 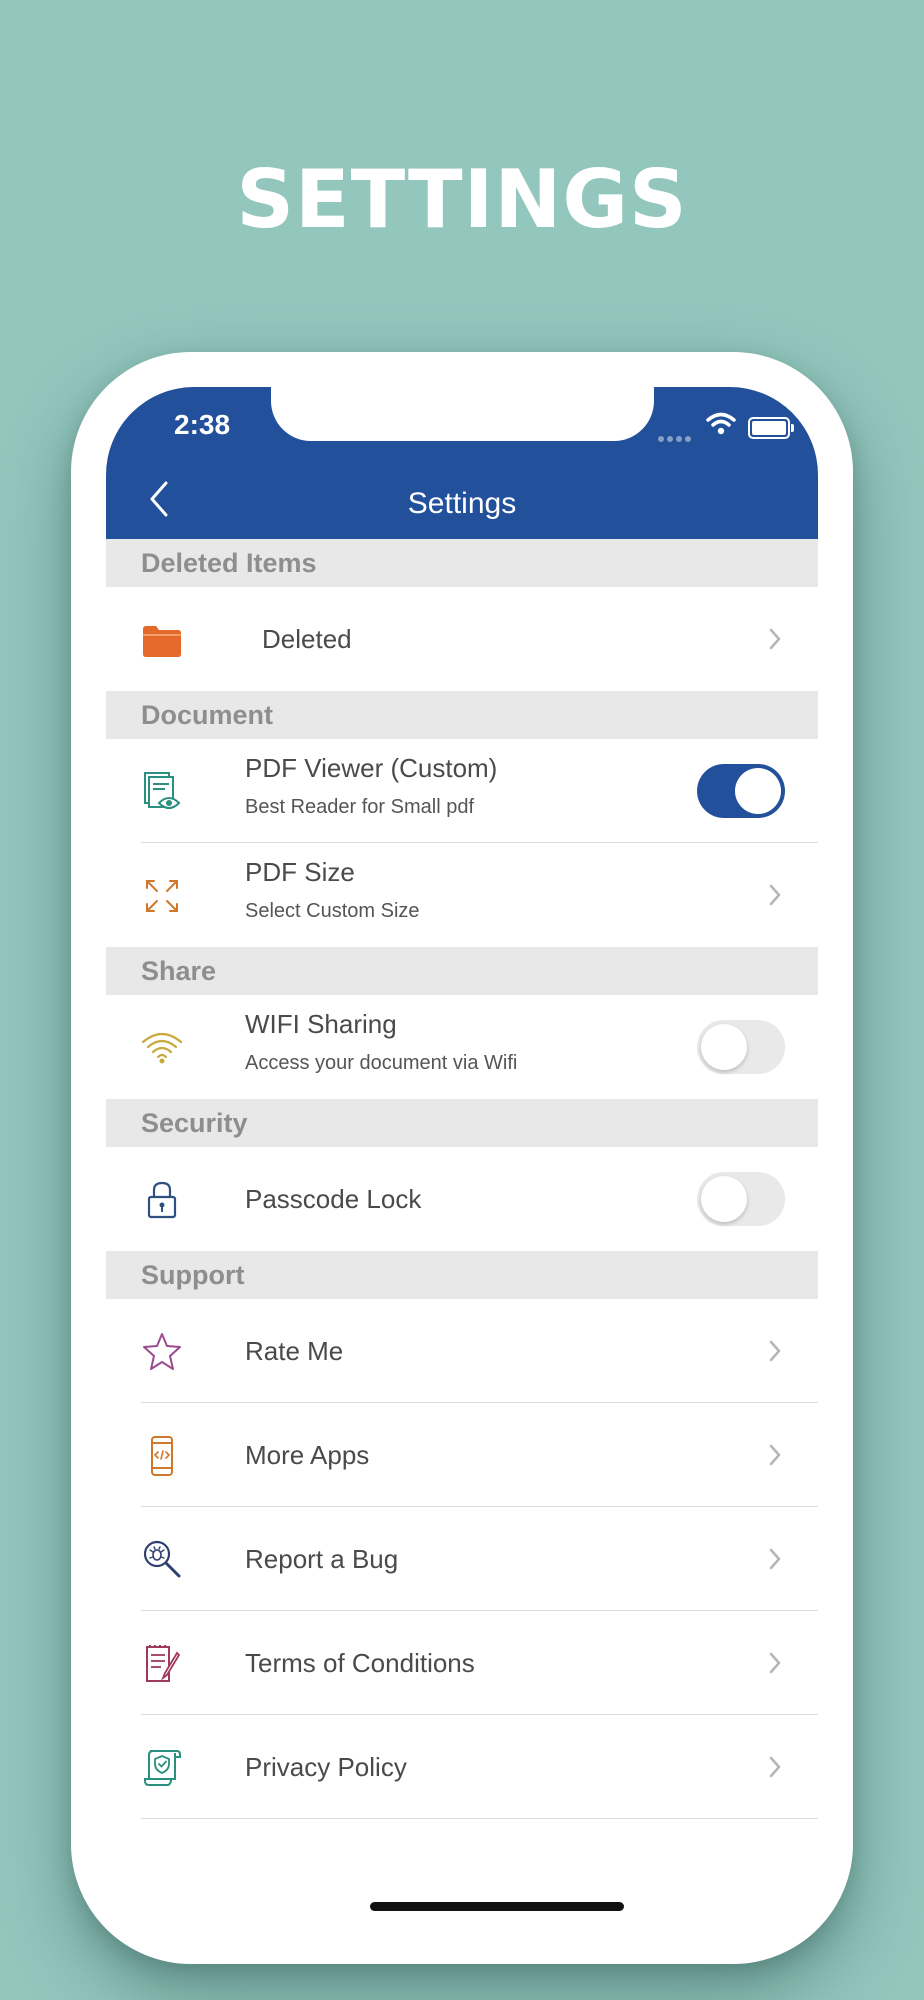 What do you see at coordinates (462, 199) in the screenshot?
I see `promo-title: SETTINGS` at bounding box center [462, 199].